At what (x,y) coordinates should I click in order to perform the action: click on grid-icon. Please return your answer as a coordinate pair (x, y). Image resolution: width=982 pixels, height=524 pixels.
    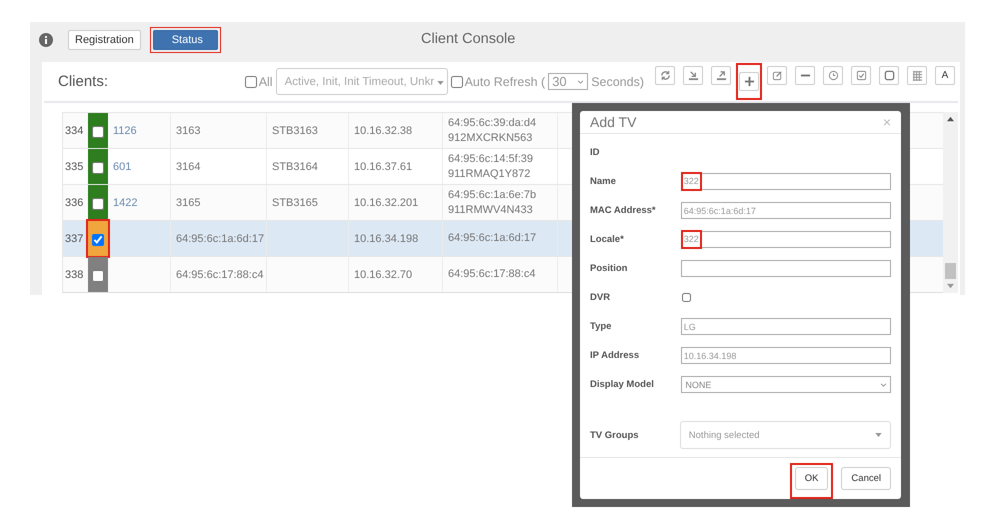
    Looking at the image, I should click on (917, 75).